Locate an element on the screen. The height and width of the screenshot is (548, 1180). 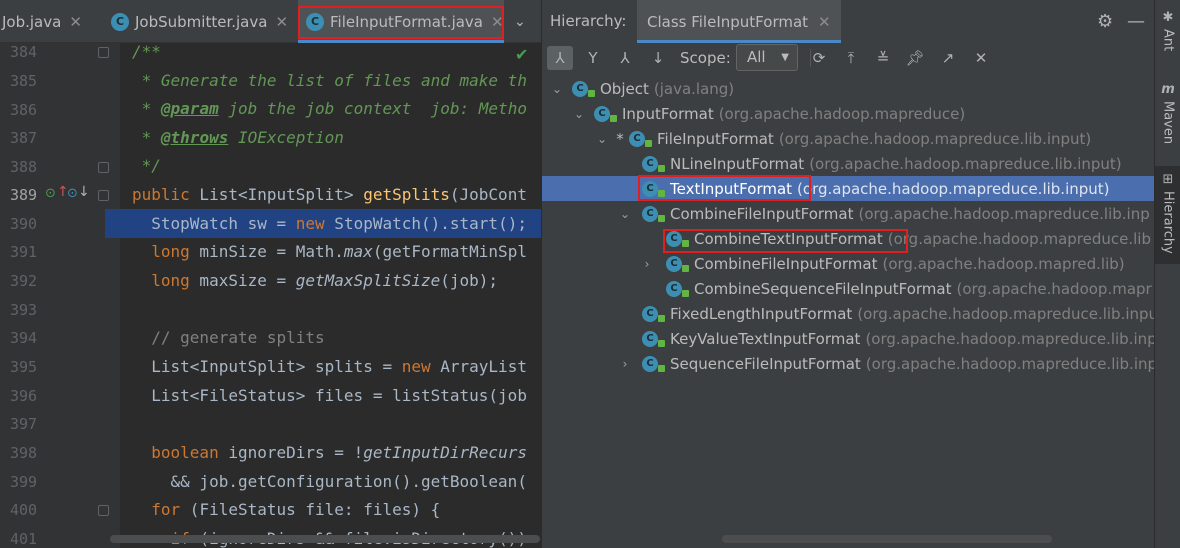
class-name: SequenceFileInputFormat is located at coordinates (765, 363).